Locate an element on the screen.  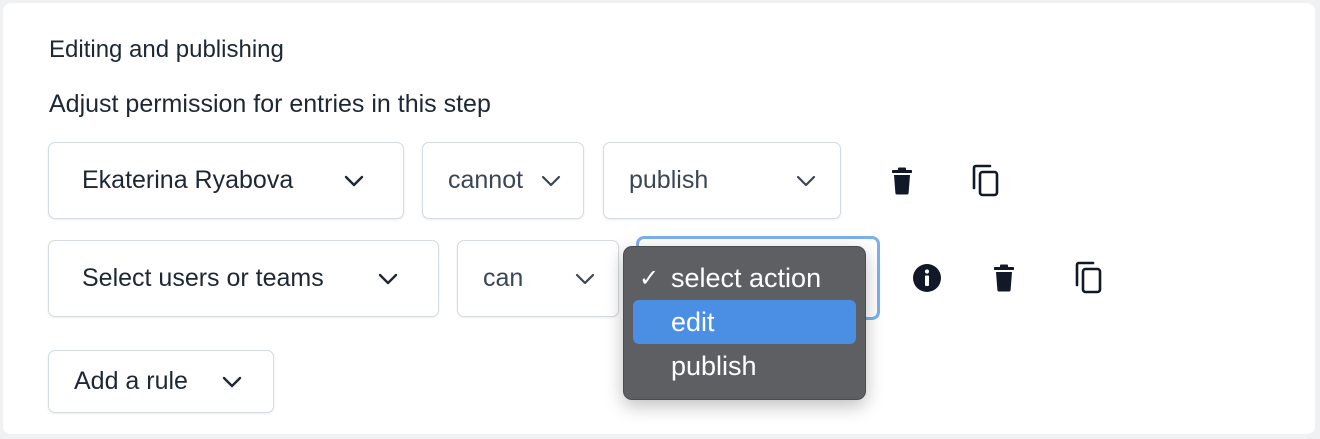
menu-option-label: edit is located at coordinates (693, 321).